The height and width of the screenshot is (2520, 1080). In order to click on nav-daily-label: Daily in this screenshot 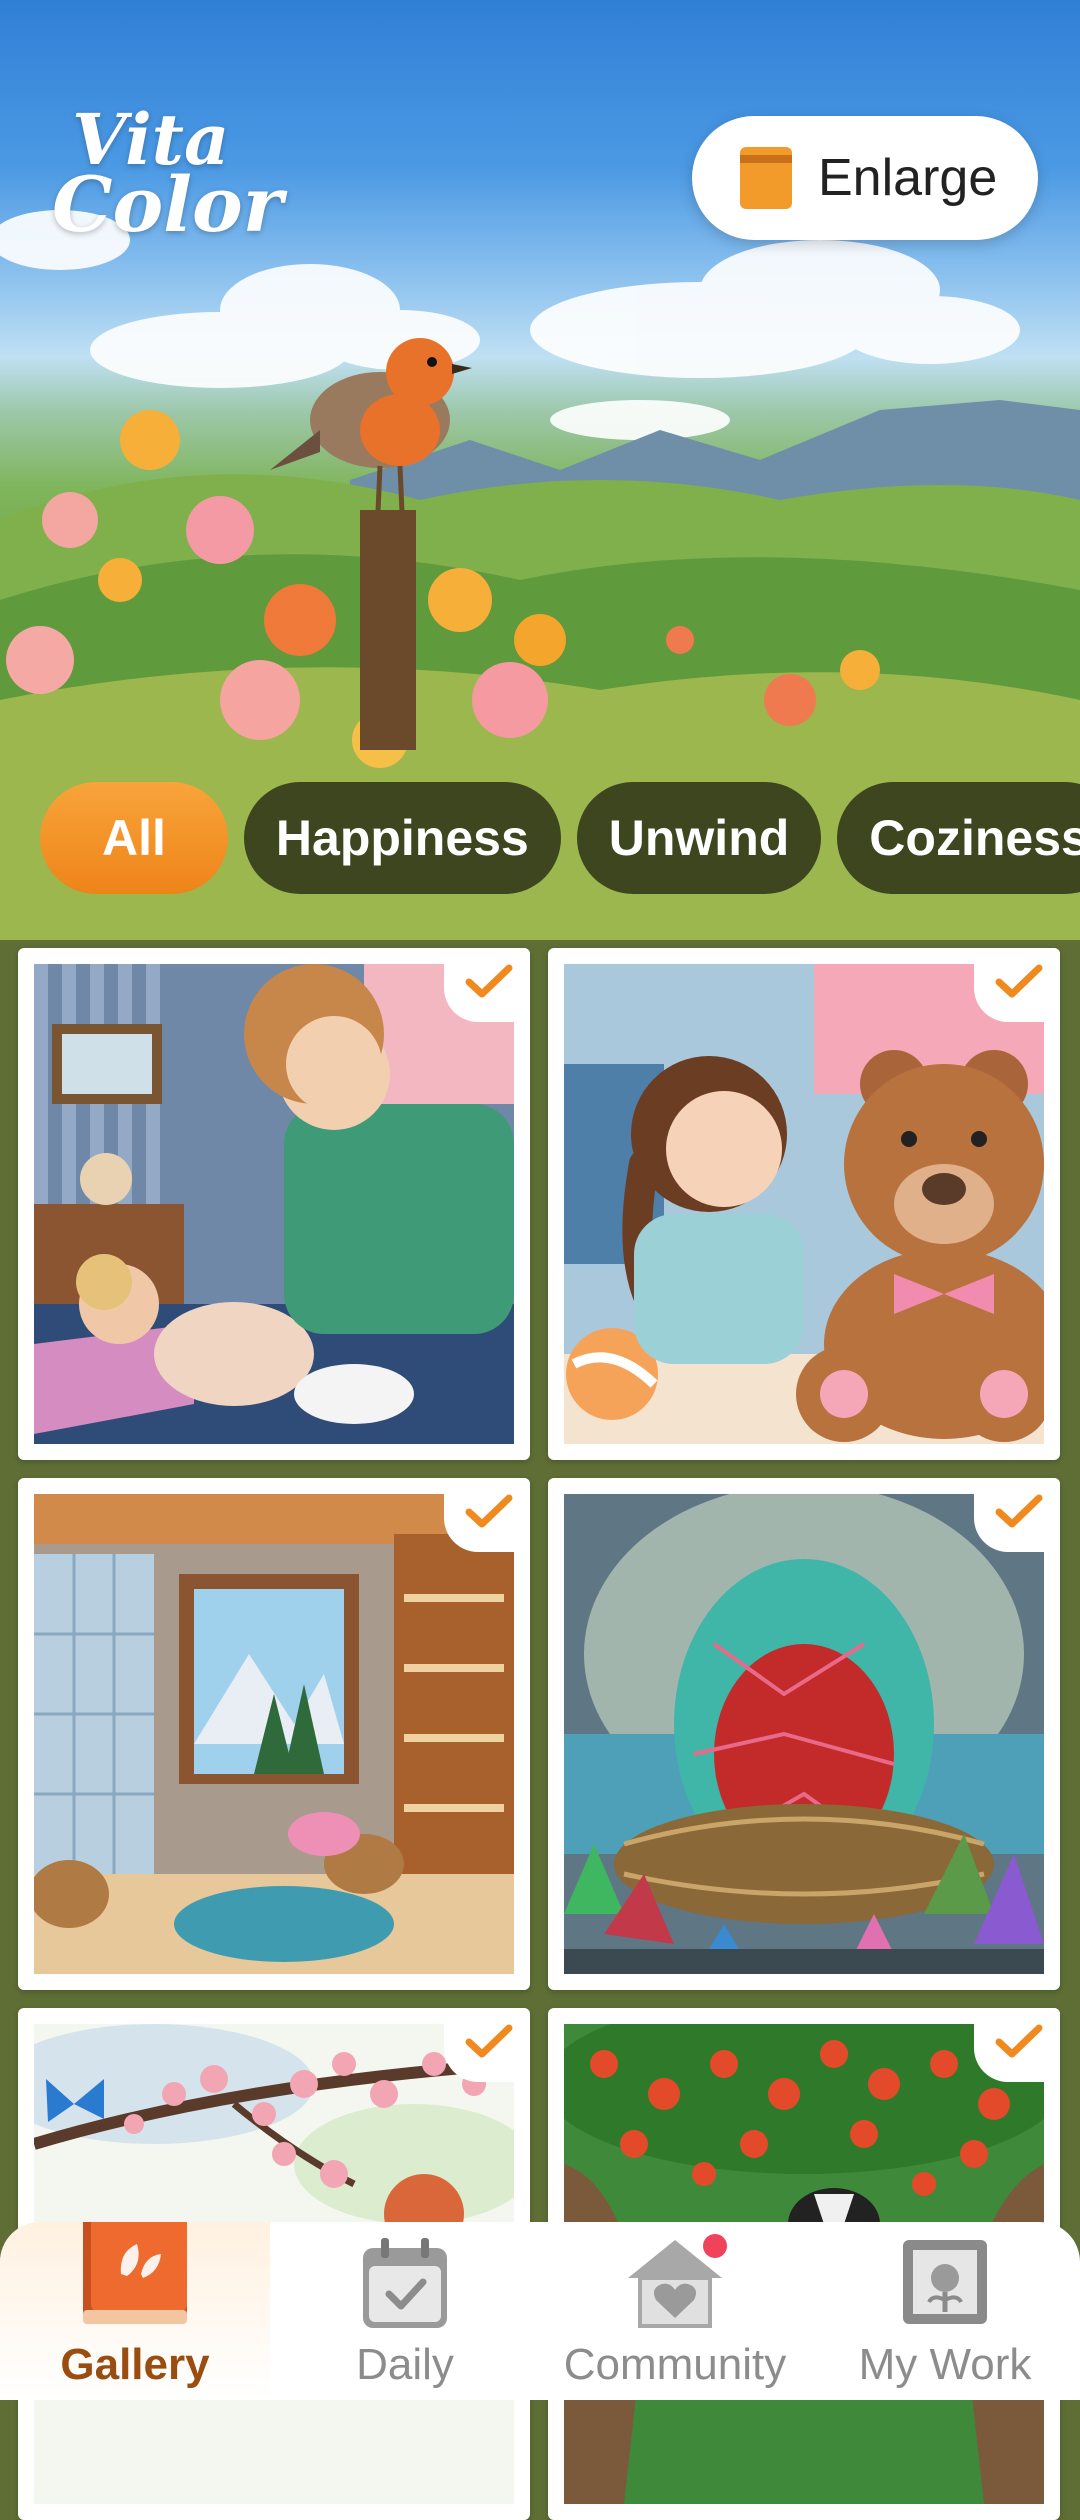, I will do `click(405, 2364)`.